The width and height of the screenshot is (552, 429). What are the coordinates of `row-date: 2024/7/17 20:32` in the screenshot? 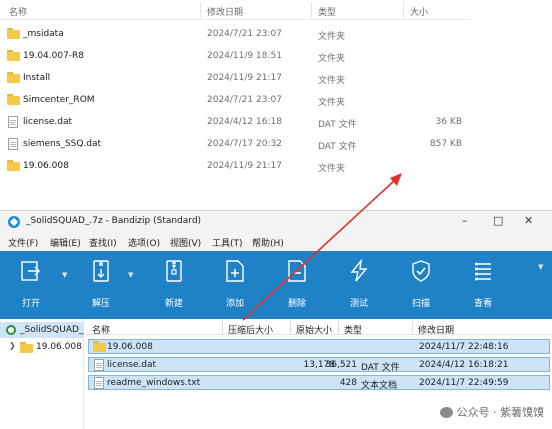 It's located at (244, 144).